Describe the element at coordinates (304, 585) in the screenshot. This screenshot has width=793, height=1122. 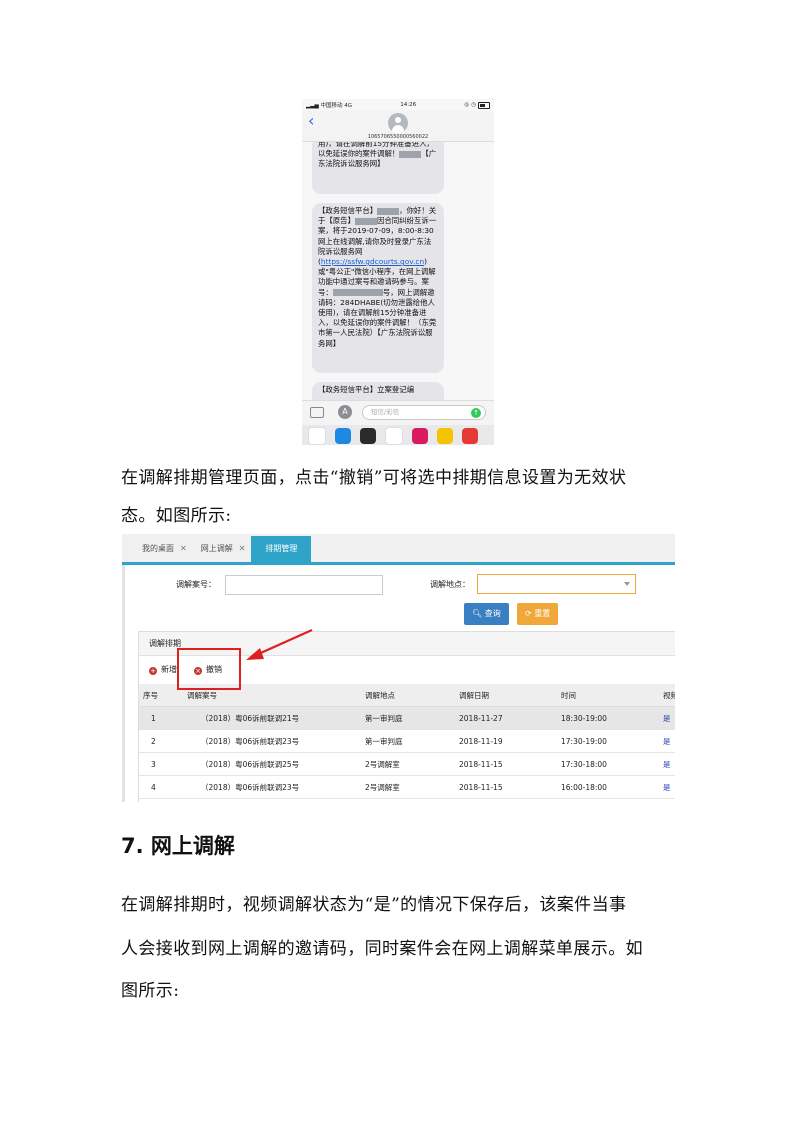
I see `case-number-input` at that location.